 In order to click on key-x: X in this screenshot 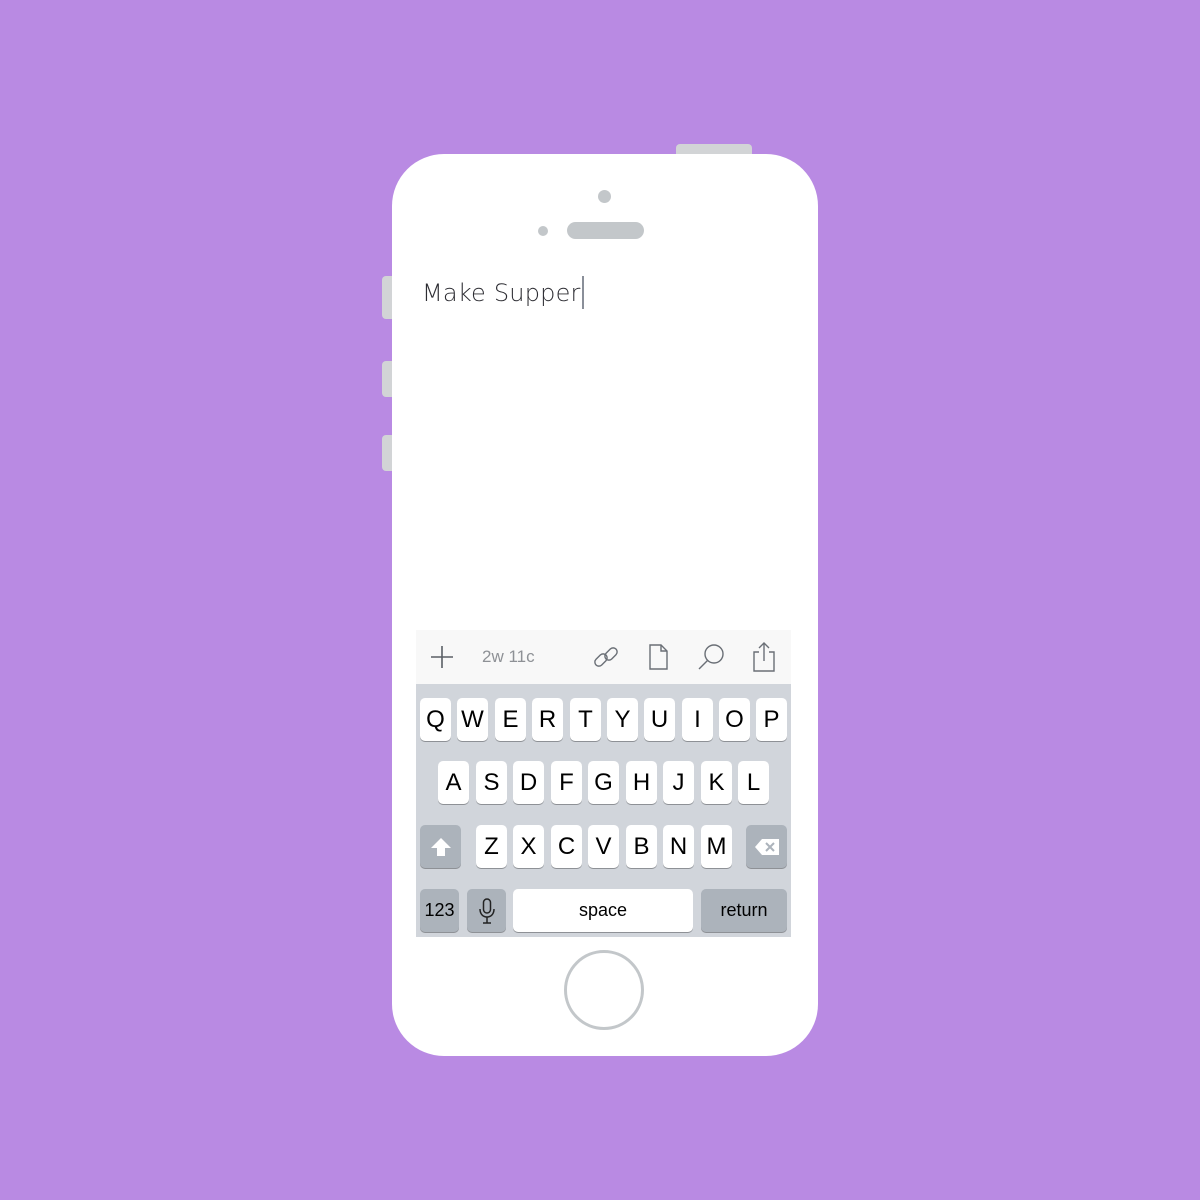, I will do `click(528, 846)`.